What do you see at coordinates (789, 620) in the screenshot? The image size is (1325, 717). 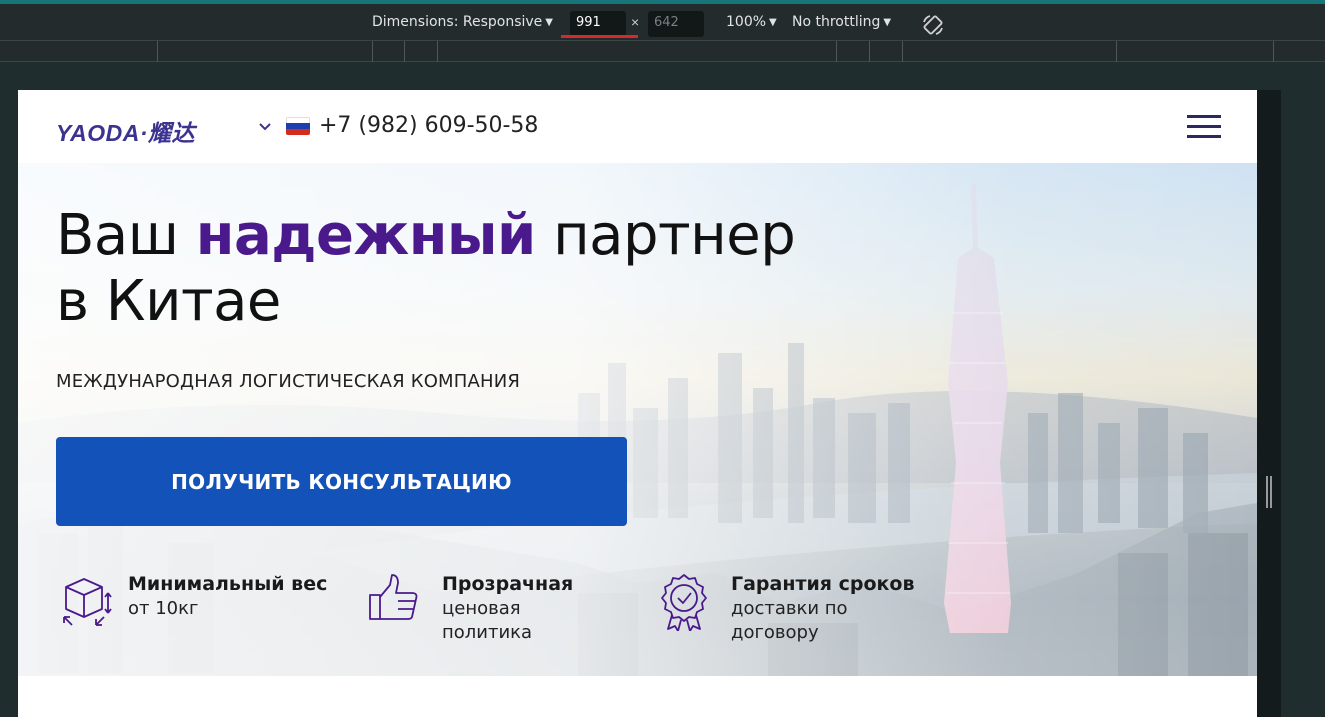 I see `feature-text: доставки по договору` at bounding box center [789, 620].